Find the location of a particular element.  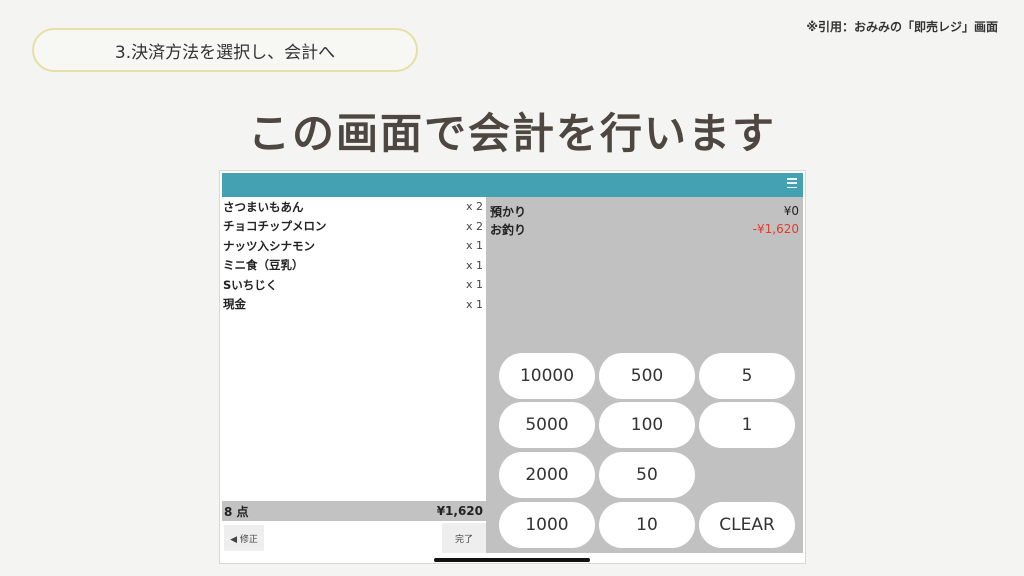

clear-button: CLEAR is located at coordinates (747, 525).